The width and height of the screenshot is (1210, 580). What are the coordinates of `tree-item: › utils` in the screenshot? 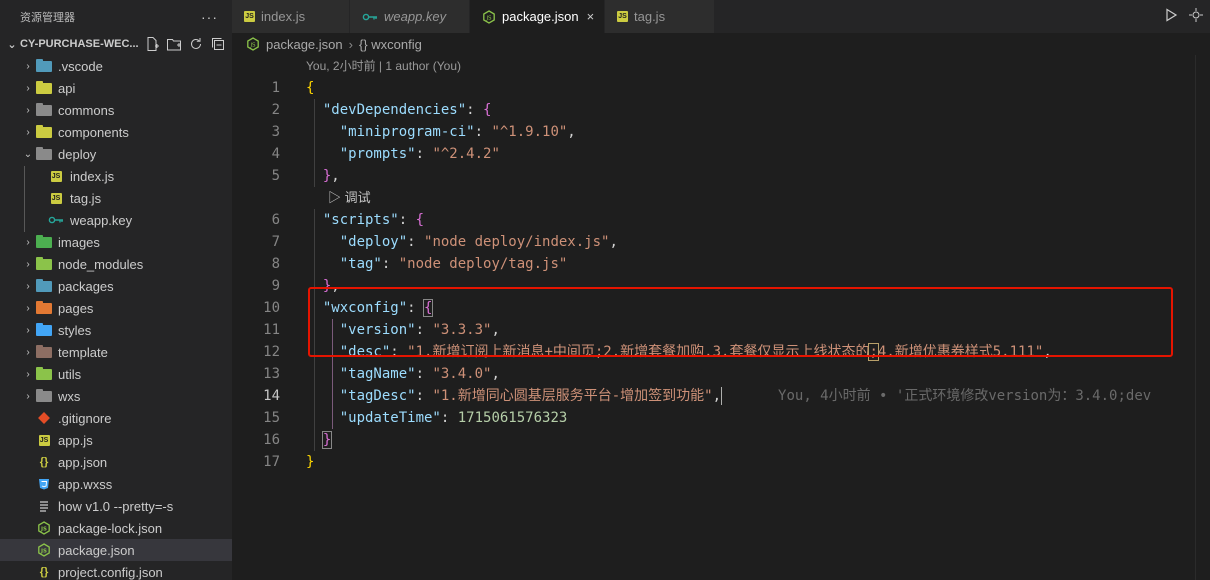 It's located at (116, 374).